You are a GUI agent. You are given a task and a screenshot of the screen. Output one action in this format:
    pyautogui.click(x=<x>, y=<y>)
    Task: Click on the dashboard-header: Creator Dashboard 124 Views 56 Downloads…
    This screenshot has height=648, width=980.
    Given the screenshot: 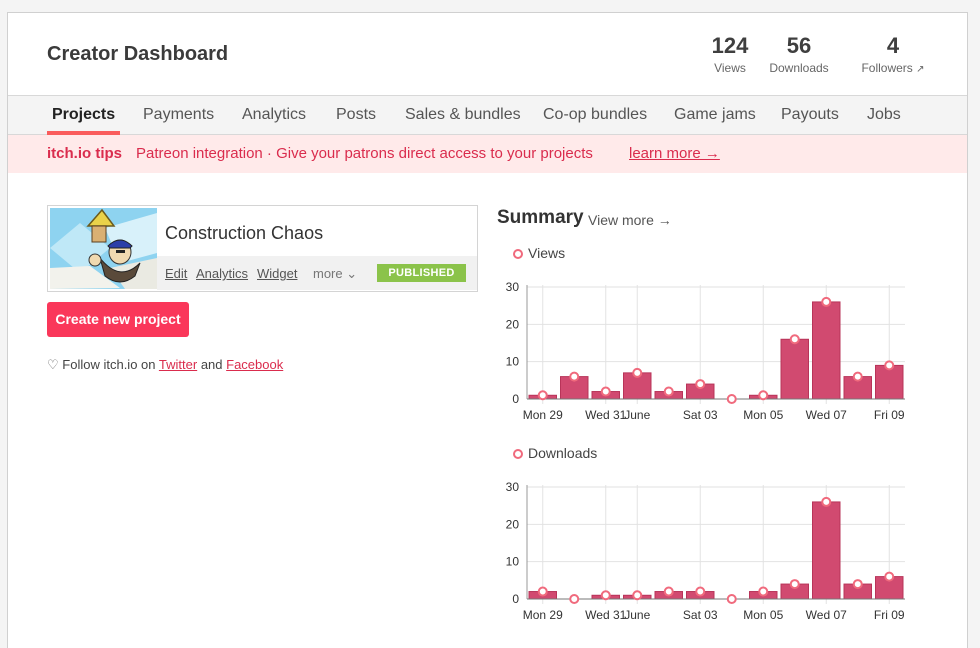 What is the action you would take?
    pyautogui.click(x=487, y=54)
    